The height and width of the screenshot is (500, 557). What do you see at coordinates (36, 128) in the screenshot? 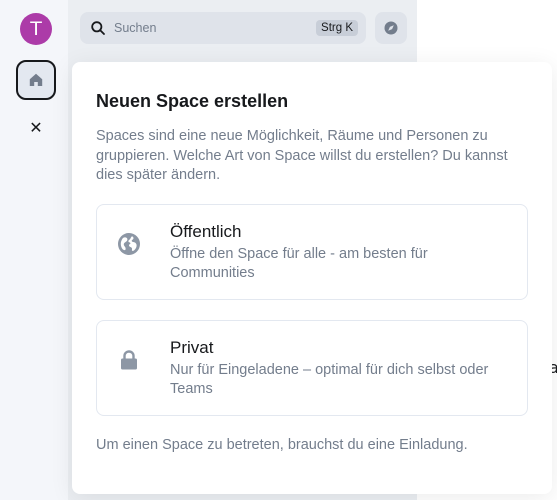
I see `close-icon: ✕` at bounding box center [36, 128].